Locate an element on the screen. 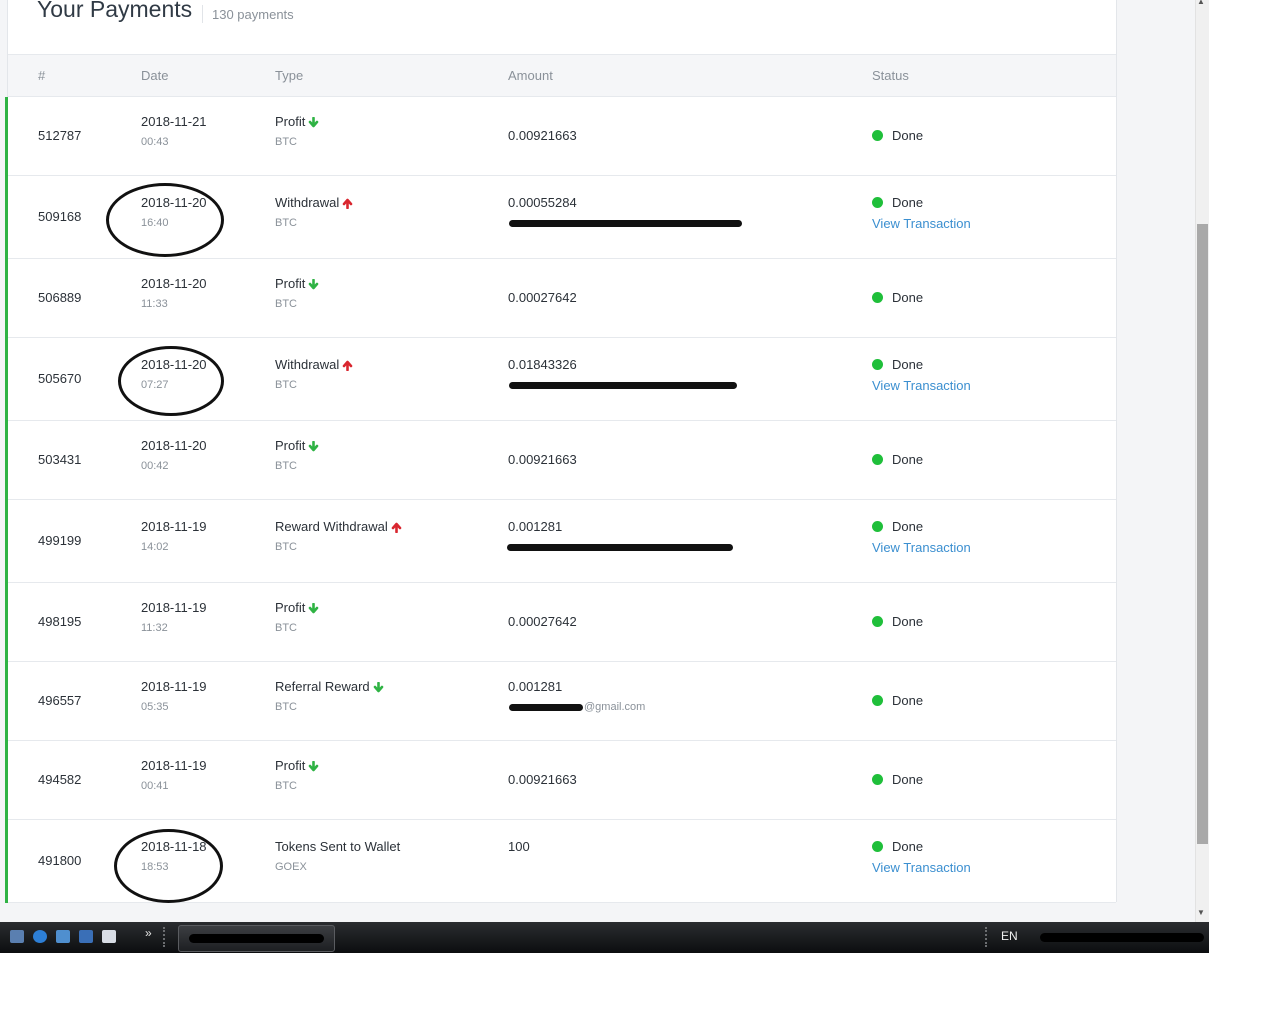  language-indicator: EN is located at coordinates (1009, 936).